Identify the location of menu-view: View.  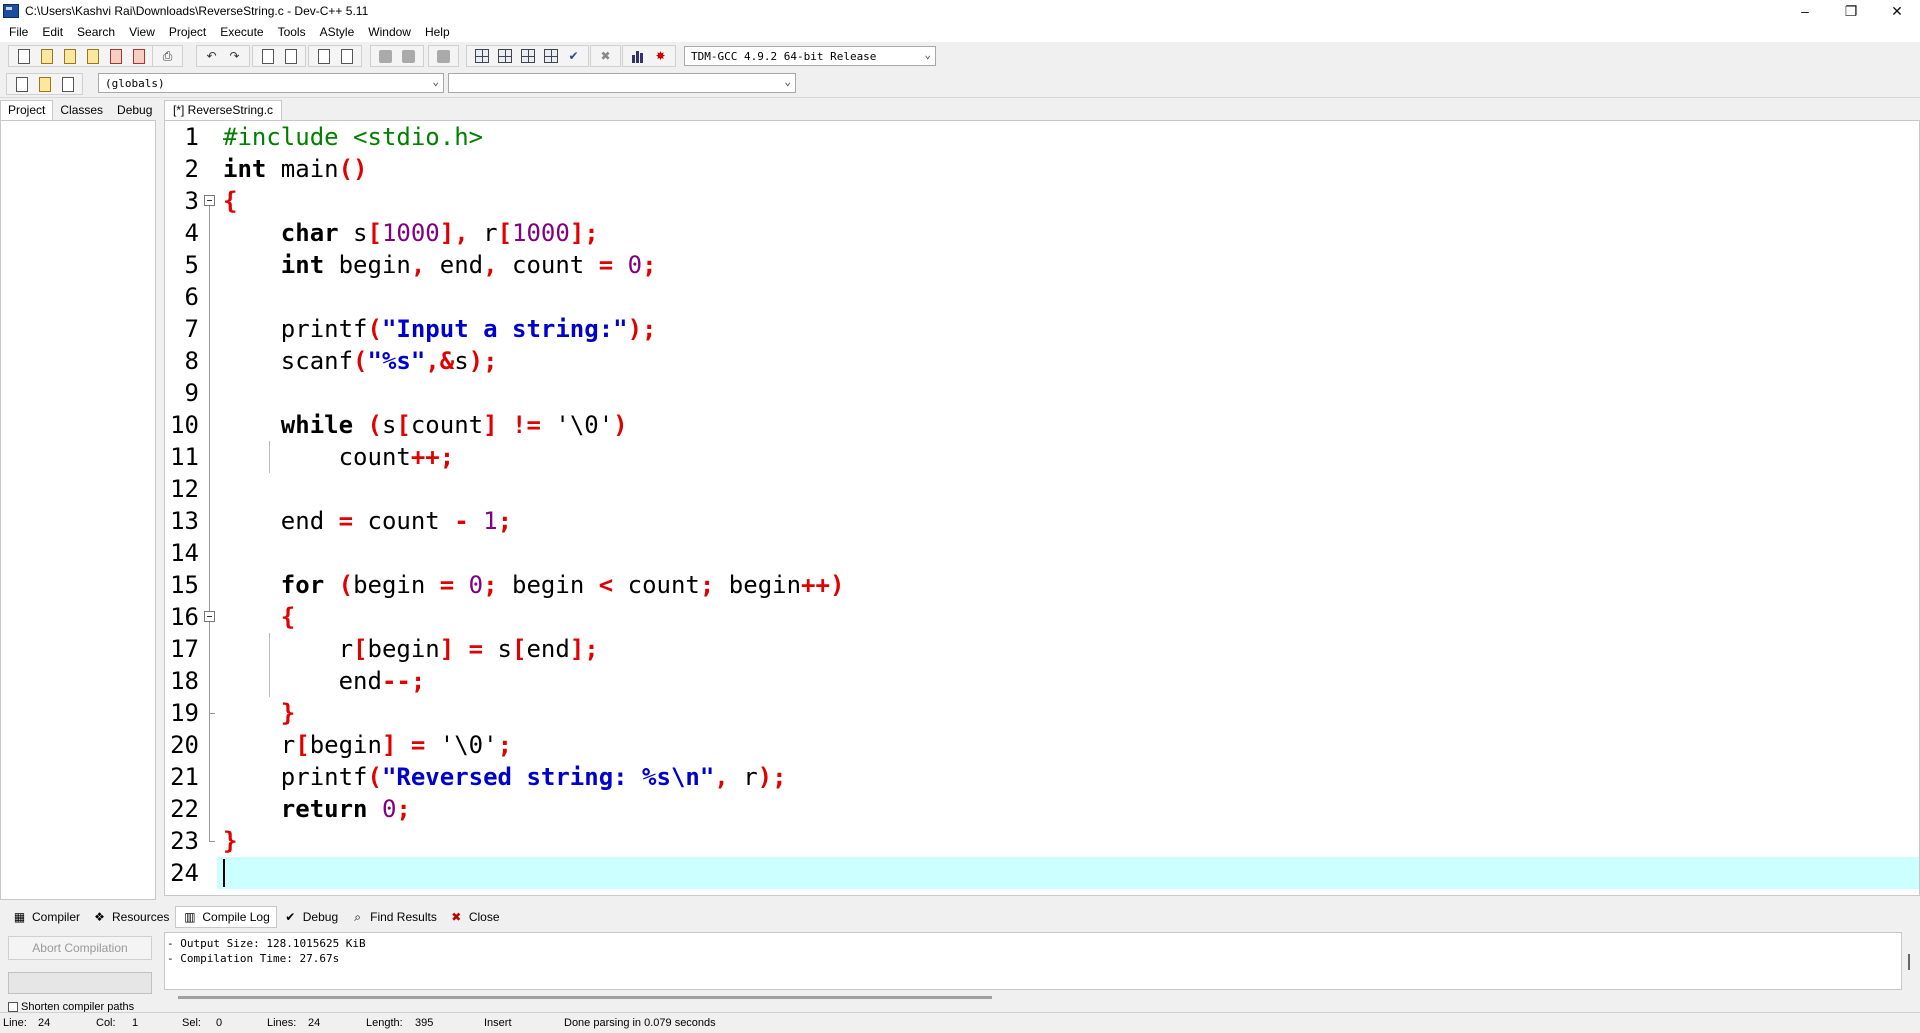
(142, 32).